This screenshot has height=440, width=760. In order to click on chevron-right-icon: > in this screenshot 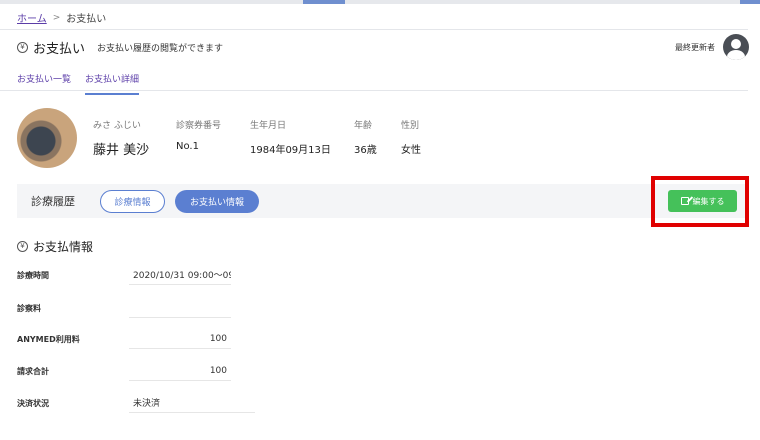, I will do `click(56, 17)`.